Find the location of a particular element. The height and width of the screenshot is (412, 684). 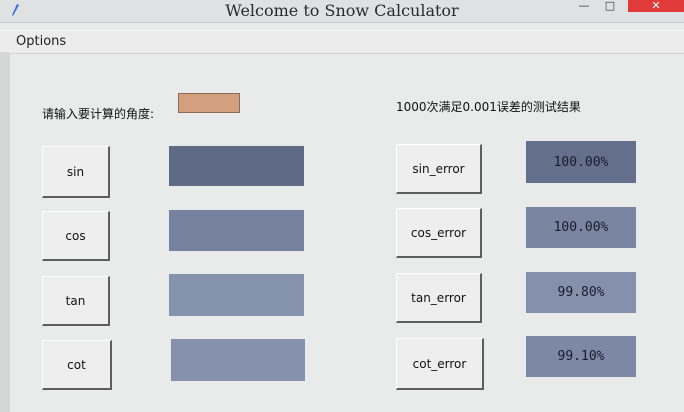

window-frame-left is located at coordinates (5, 232).